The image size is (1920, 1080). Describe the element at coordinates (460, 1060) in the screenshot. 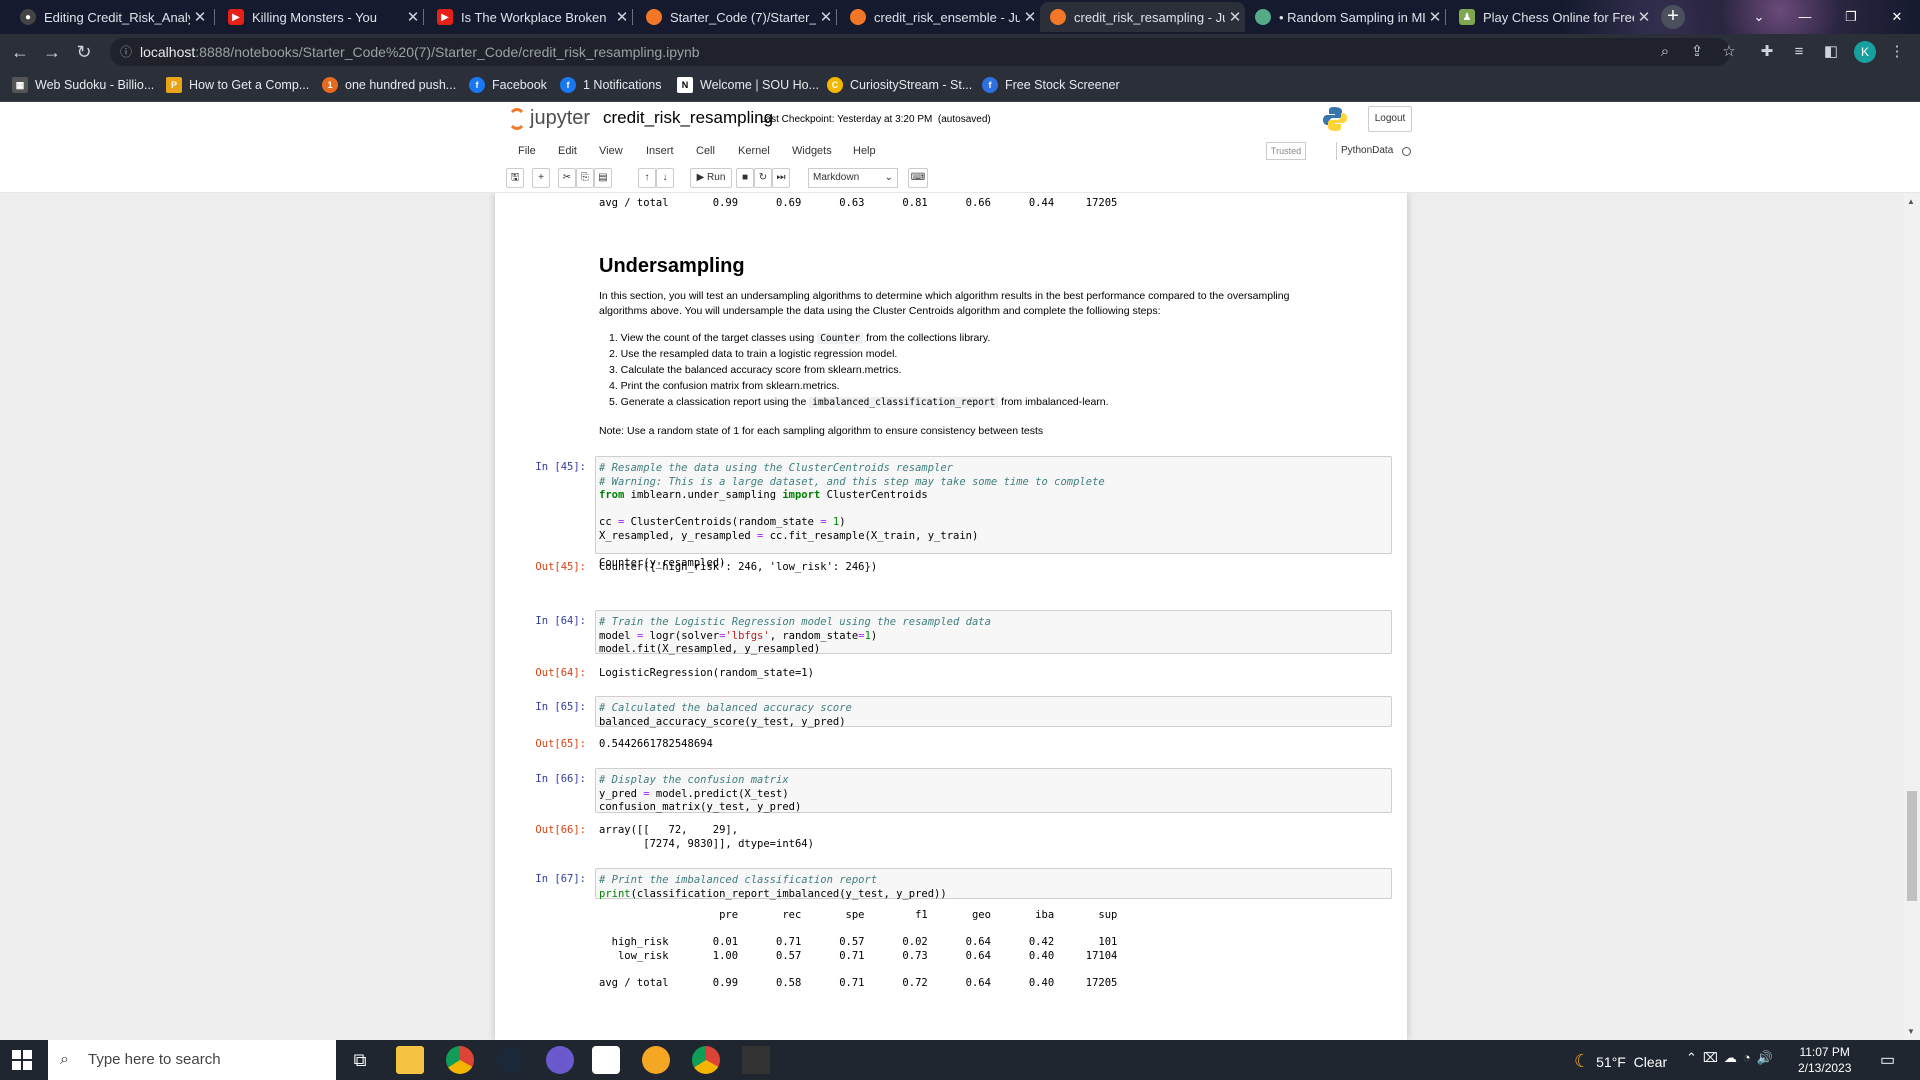

I see `chrome-icon` at that location.